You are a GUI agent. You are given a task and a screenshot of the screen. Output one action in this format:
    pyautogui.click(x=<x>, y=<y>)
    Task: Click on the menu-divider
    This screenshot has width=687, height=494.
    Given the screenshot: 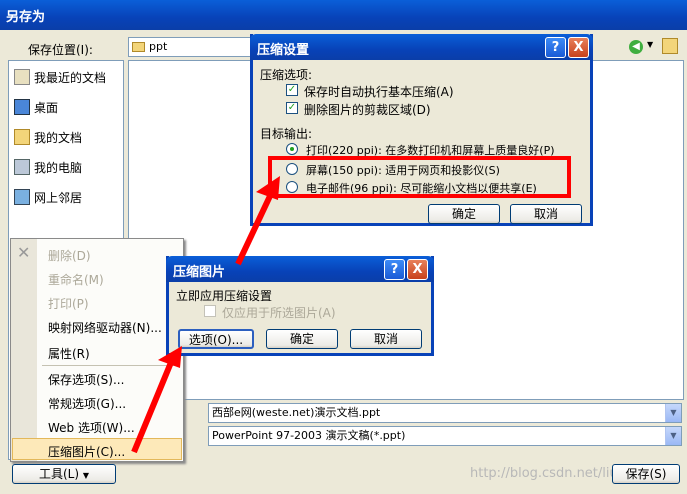 What is the action you would take?
    pyautogui.click(x=111, y=365)
    